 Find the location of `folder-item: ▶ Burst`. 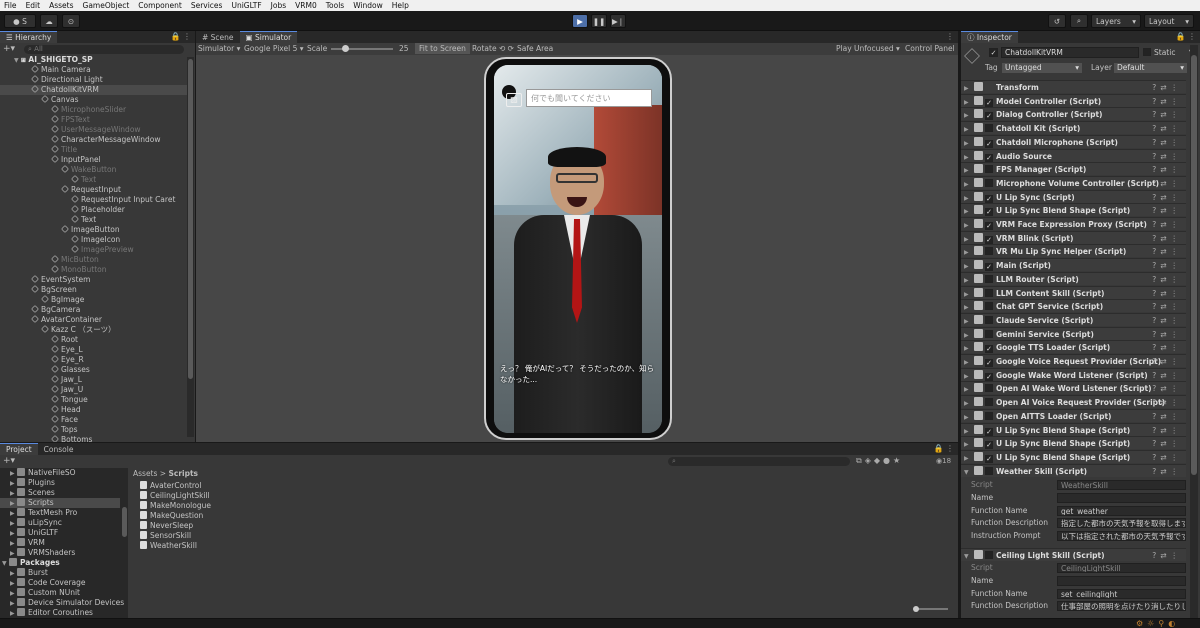

folder-item: ▶ Burst is located at coordinates (60, 573).